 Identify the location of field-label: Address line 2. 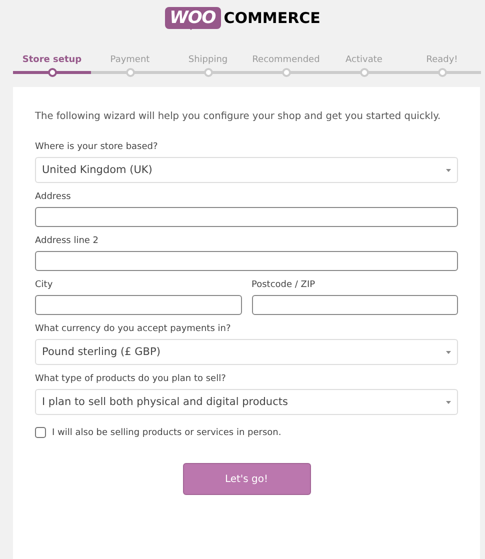
(67, 241).